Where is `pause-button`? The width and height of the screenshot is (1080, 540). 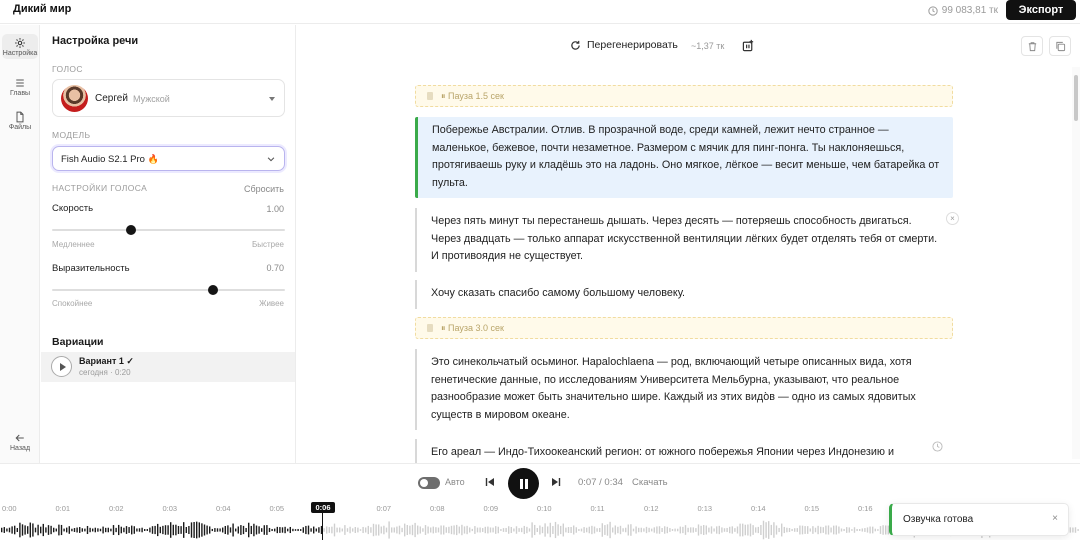 pause-button is located at coordinates (523, 483).